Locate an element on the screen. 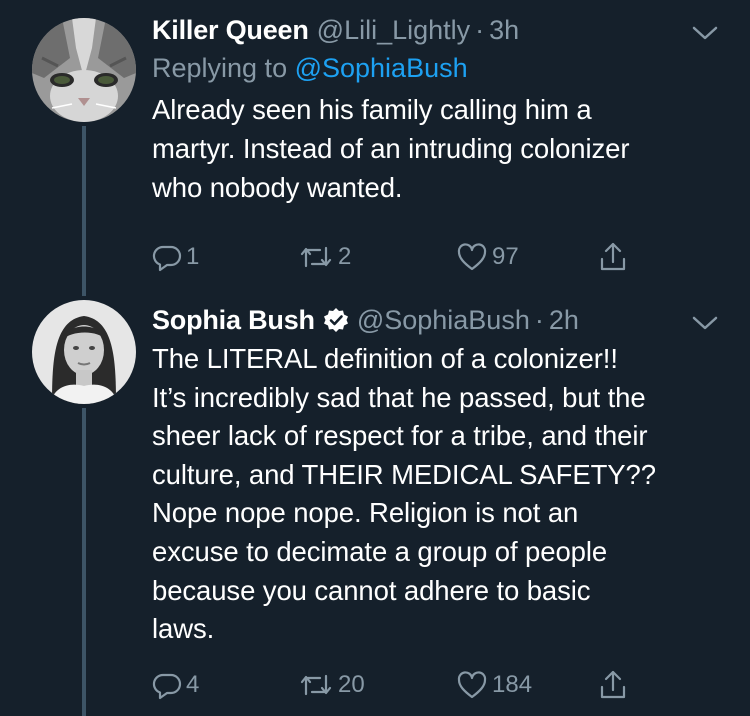 The image size is (750, 716). timestamp: 2h is located at coordinates (564, 320).